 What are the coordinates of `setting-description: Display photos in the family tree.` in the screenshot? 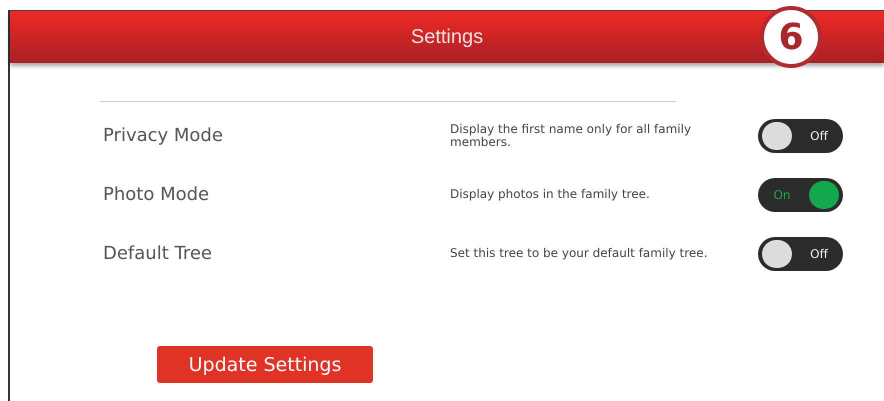 It's located at (550, 194).